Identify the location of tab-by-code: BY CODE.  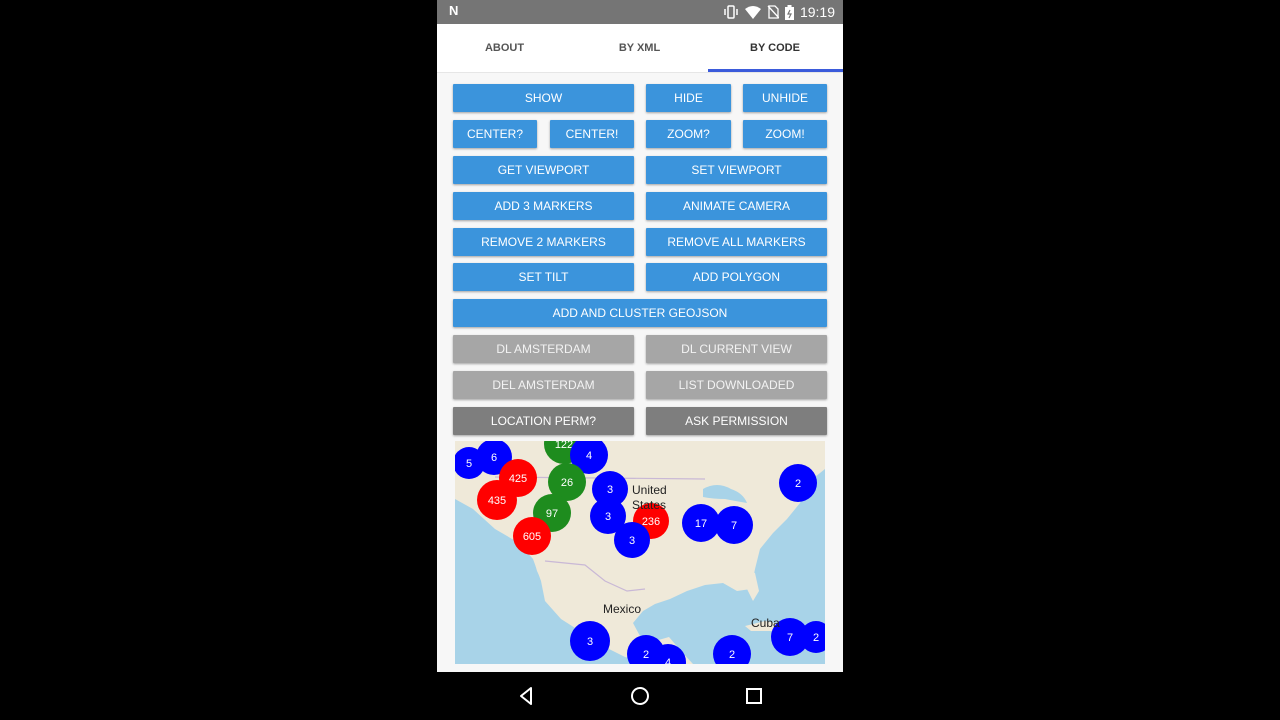
(775, 48).